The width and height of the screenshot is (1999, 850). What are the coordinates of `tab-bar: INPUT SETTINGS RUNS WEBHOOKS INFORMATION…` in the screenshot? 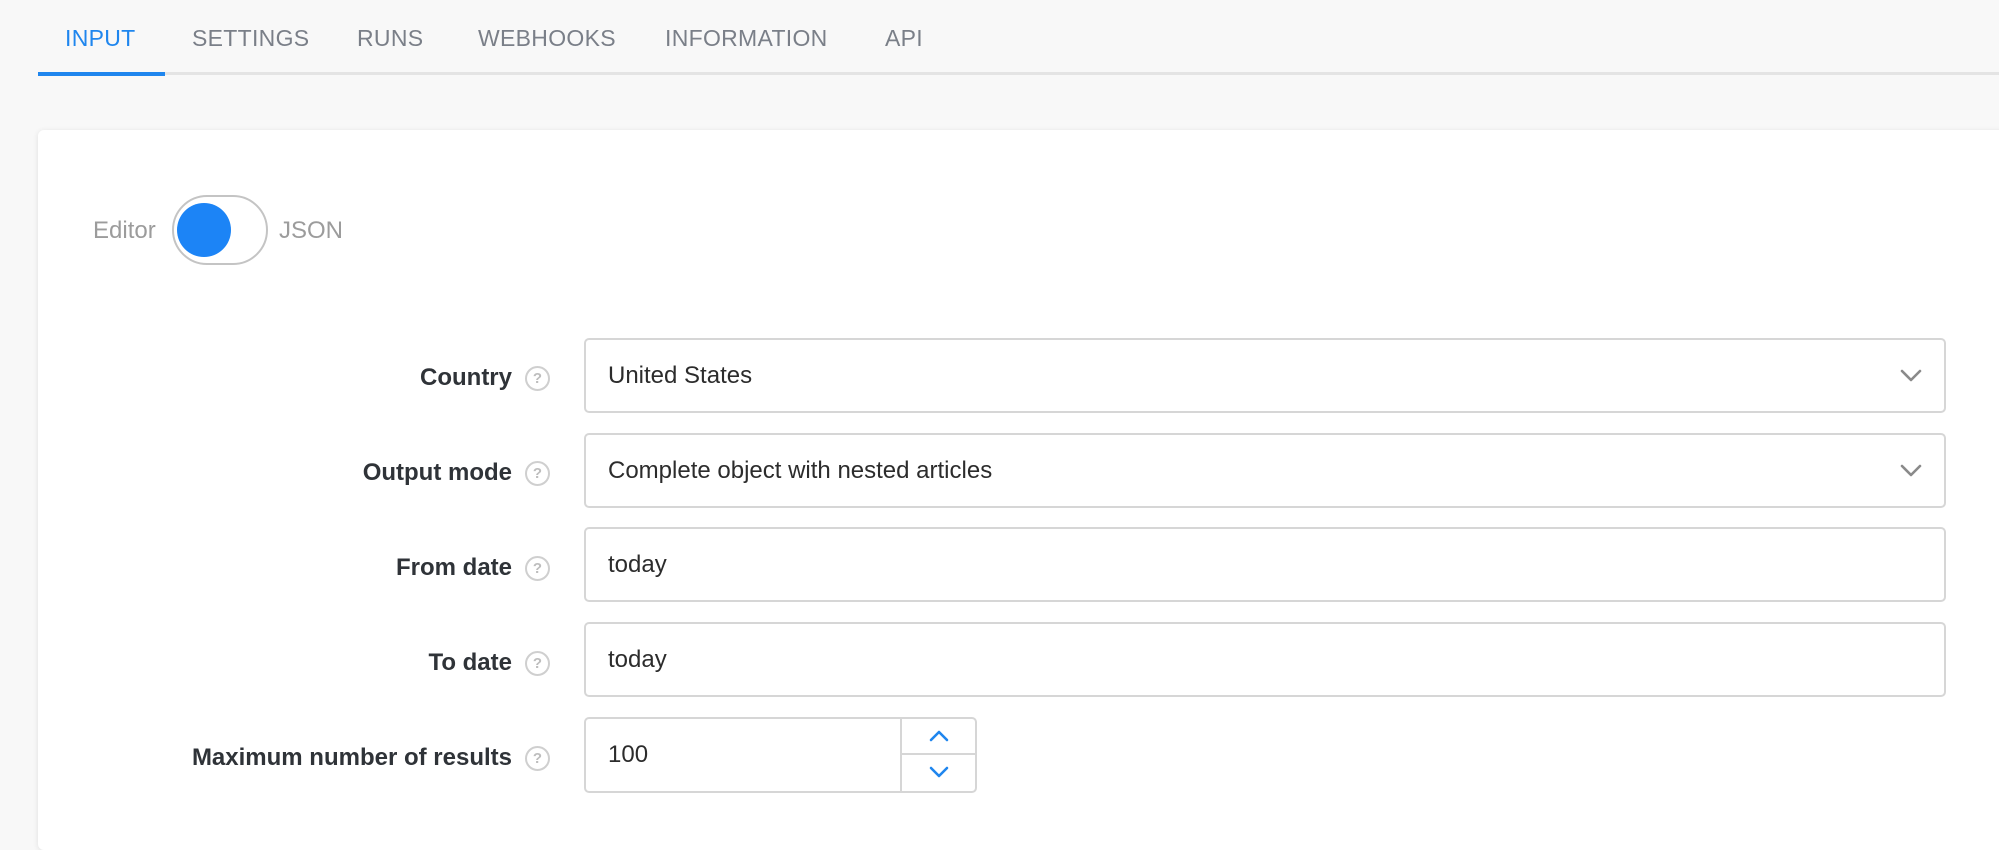 It's located at (1018, 38).